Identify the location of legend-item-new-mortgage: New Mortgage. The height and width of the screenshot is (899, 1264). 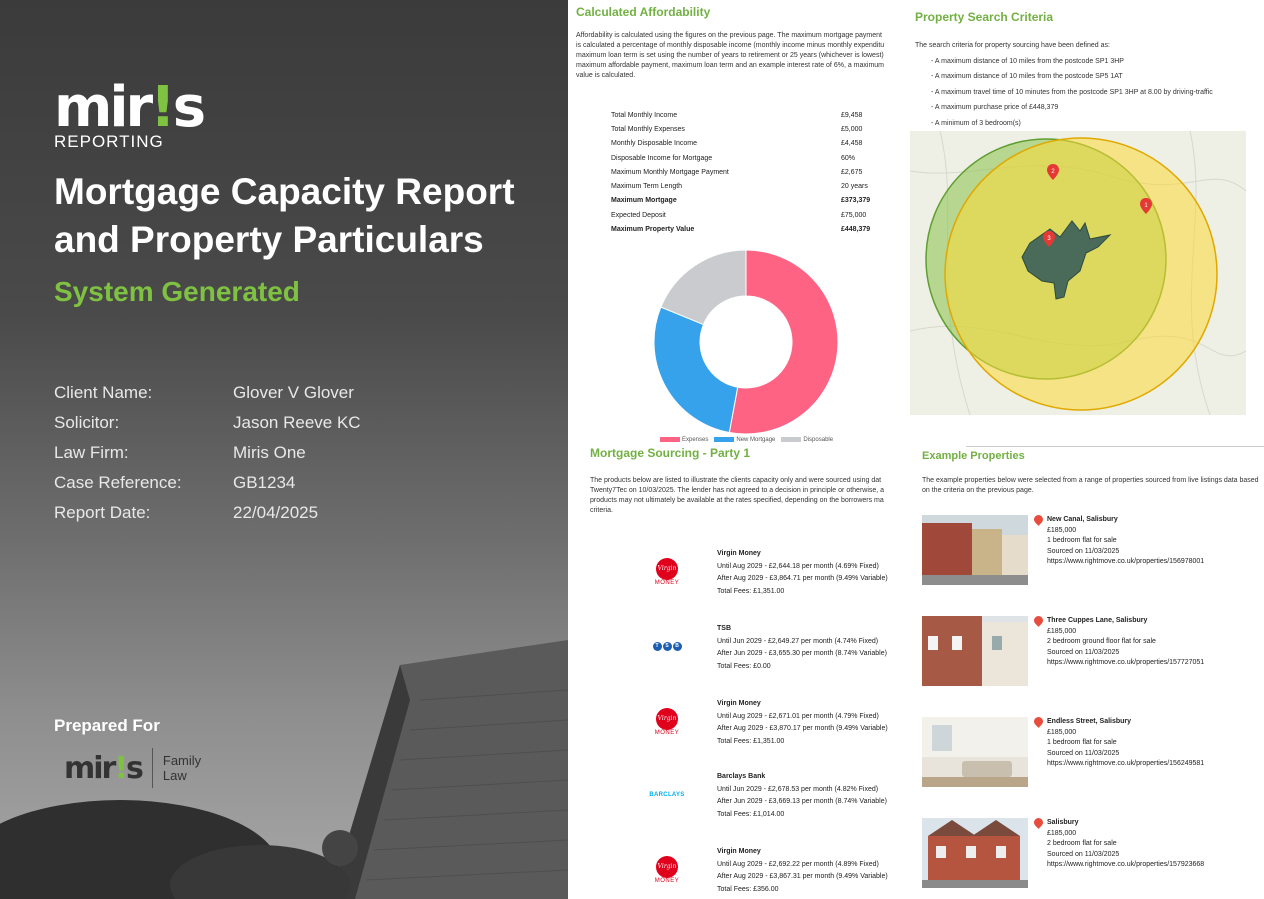
(744, 440).